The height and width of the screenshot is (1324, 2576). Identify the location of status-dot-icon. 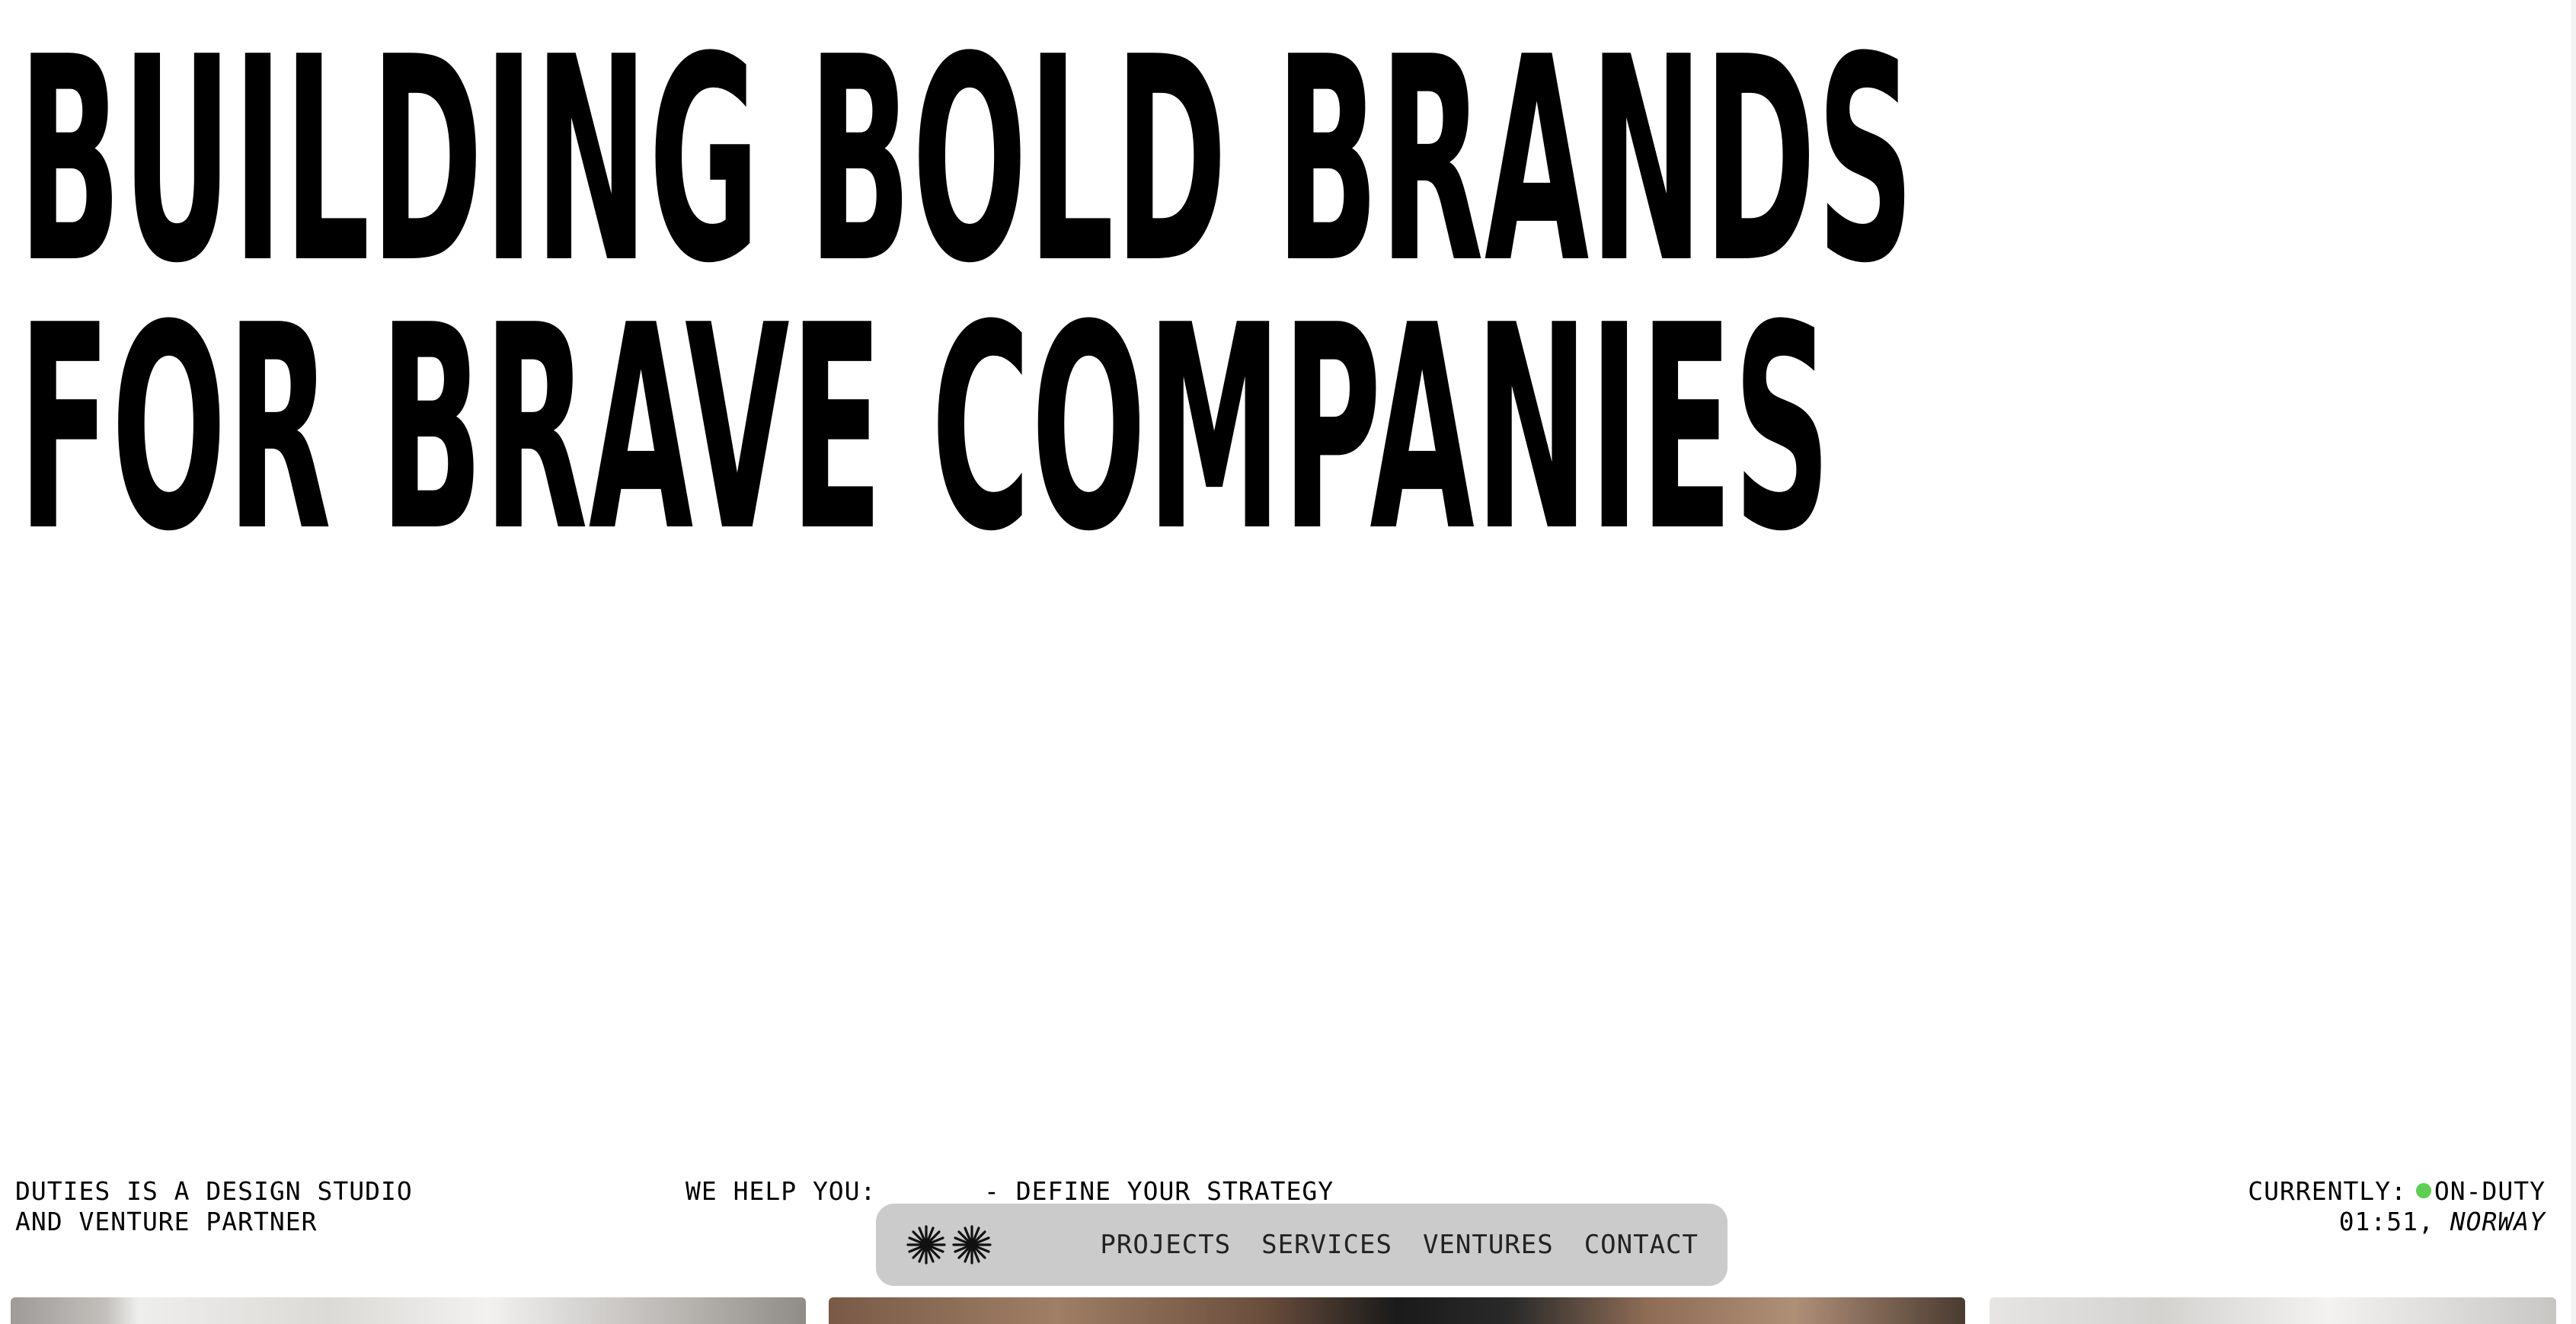
(2423, 1191).